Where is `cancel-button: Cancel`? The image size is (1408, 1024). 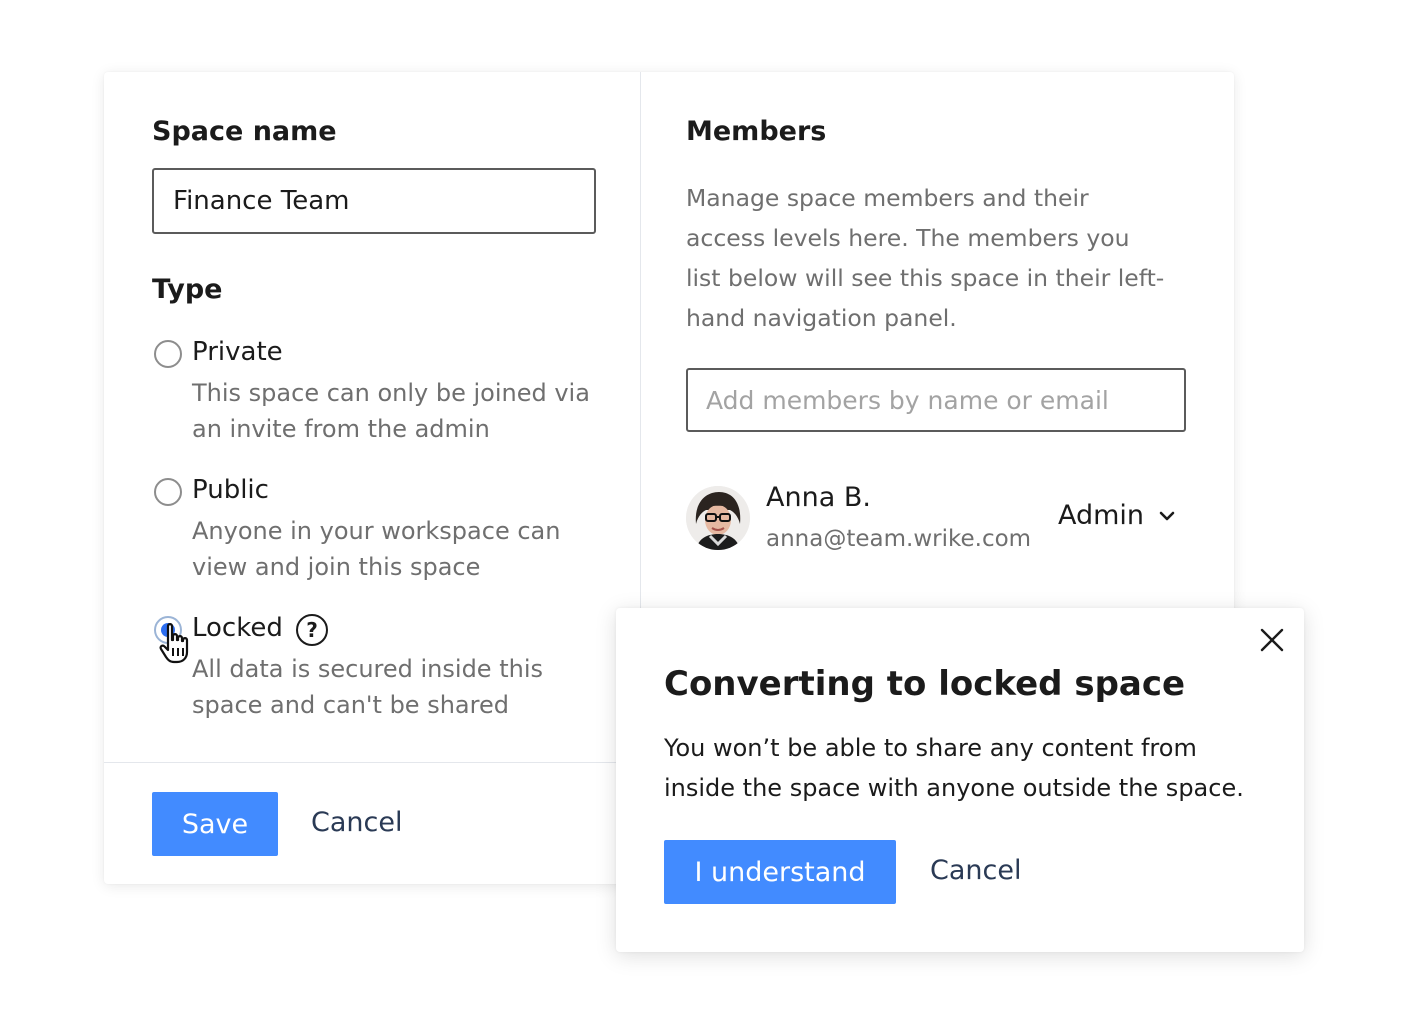 cancel-button: Cancel is located at coordinates (356, 822).